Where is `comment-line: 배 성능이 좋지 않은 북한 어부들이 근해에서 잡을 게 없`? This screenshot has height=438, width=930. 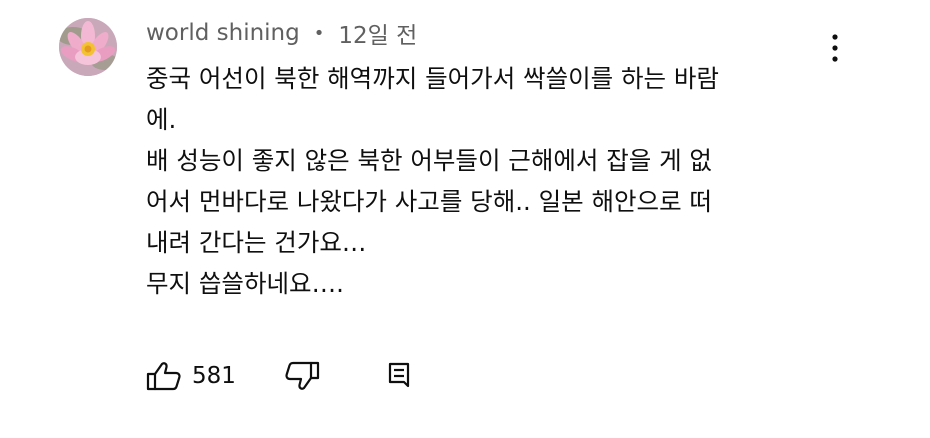
comment-line: 배 성능이 좋지 않은 북한 어부들이 근해에서 잡을 게 없 is located at coordinates (429, 160).